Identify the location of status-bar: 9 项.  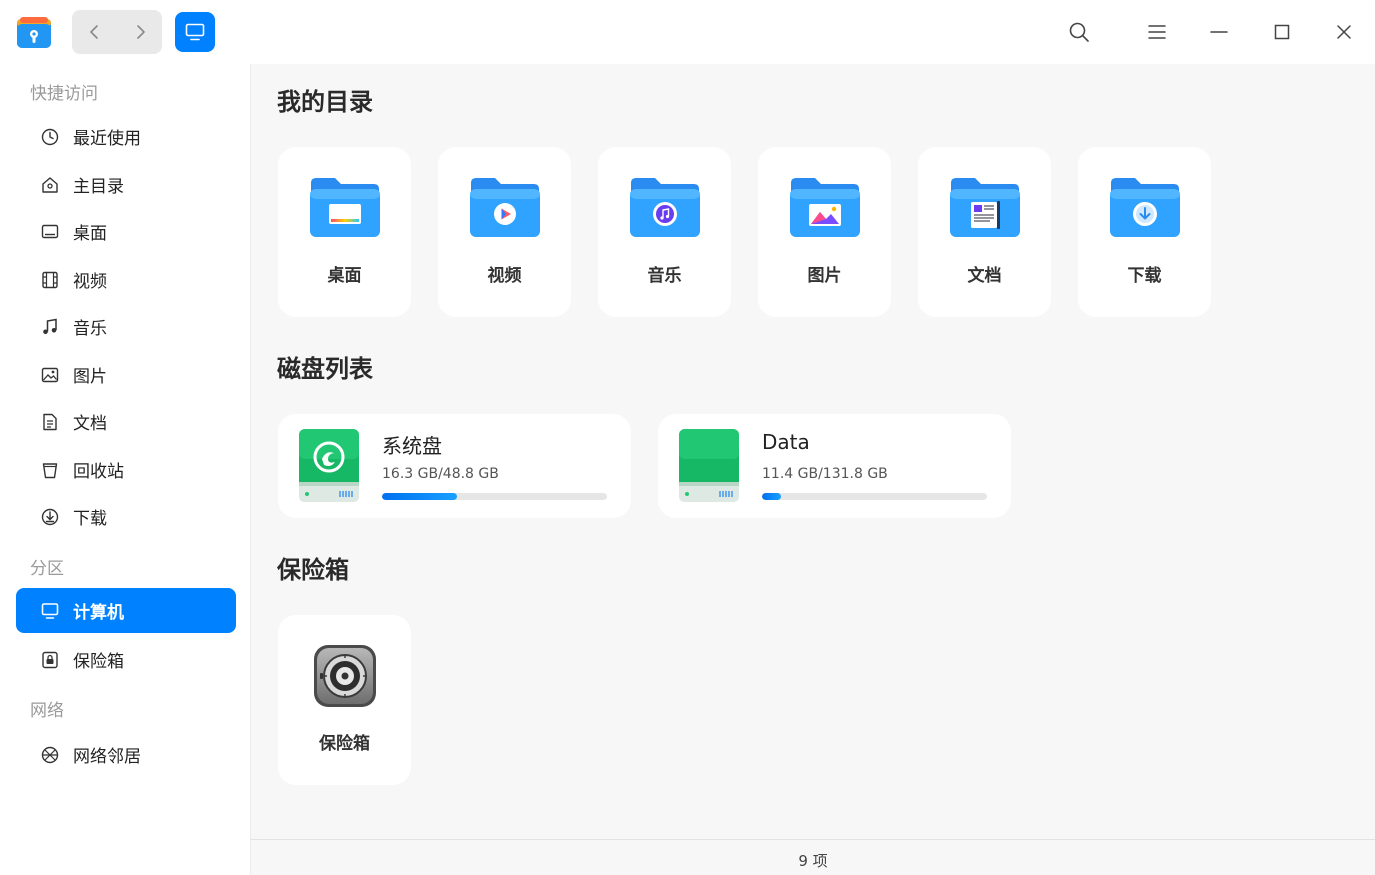
(813, 857).